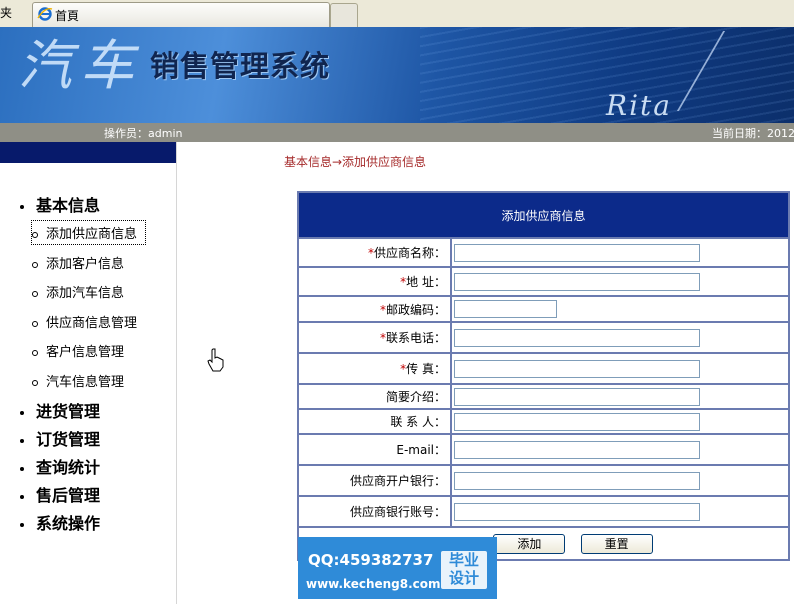 The image size is (794, 604). Describe the element at coordinates (68, 439) in the screenshot. I see `nav-section-label: 订货管理` at that location.